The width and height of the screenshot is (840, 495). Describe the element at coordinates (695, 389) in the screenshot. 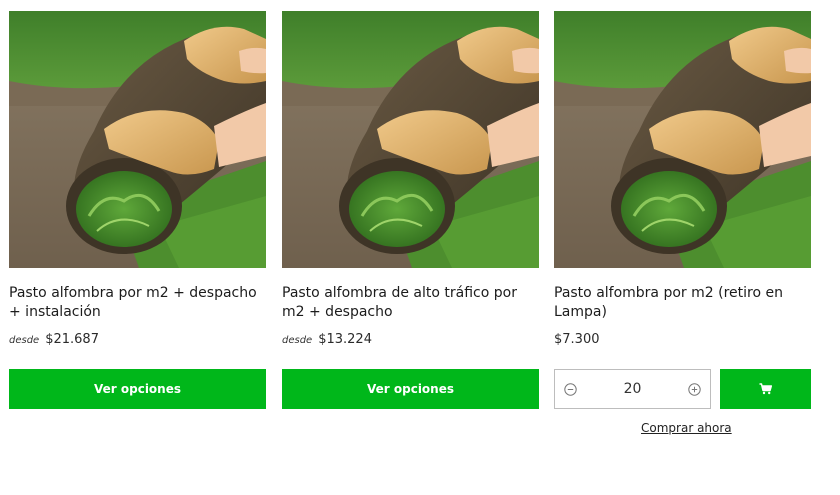

I see `plus-circle-icon` at that location.